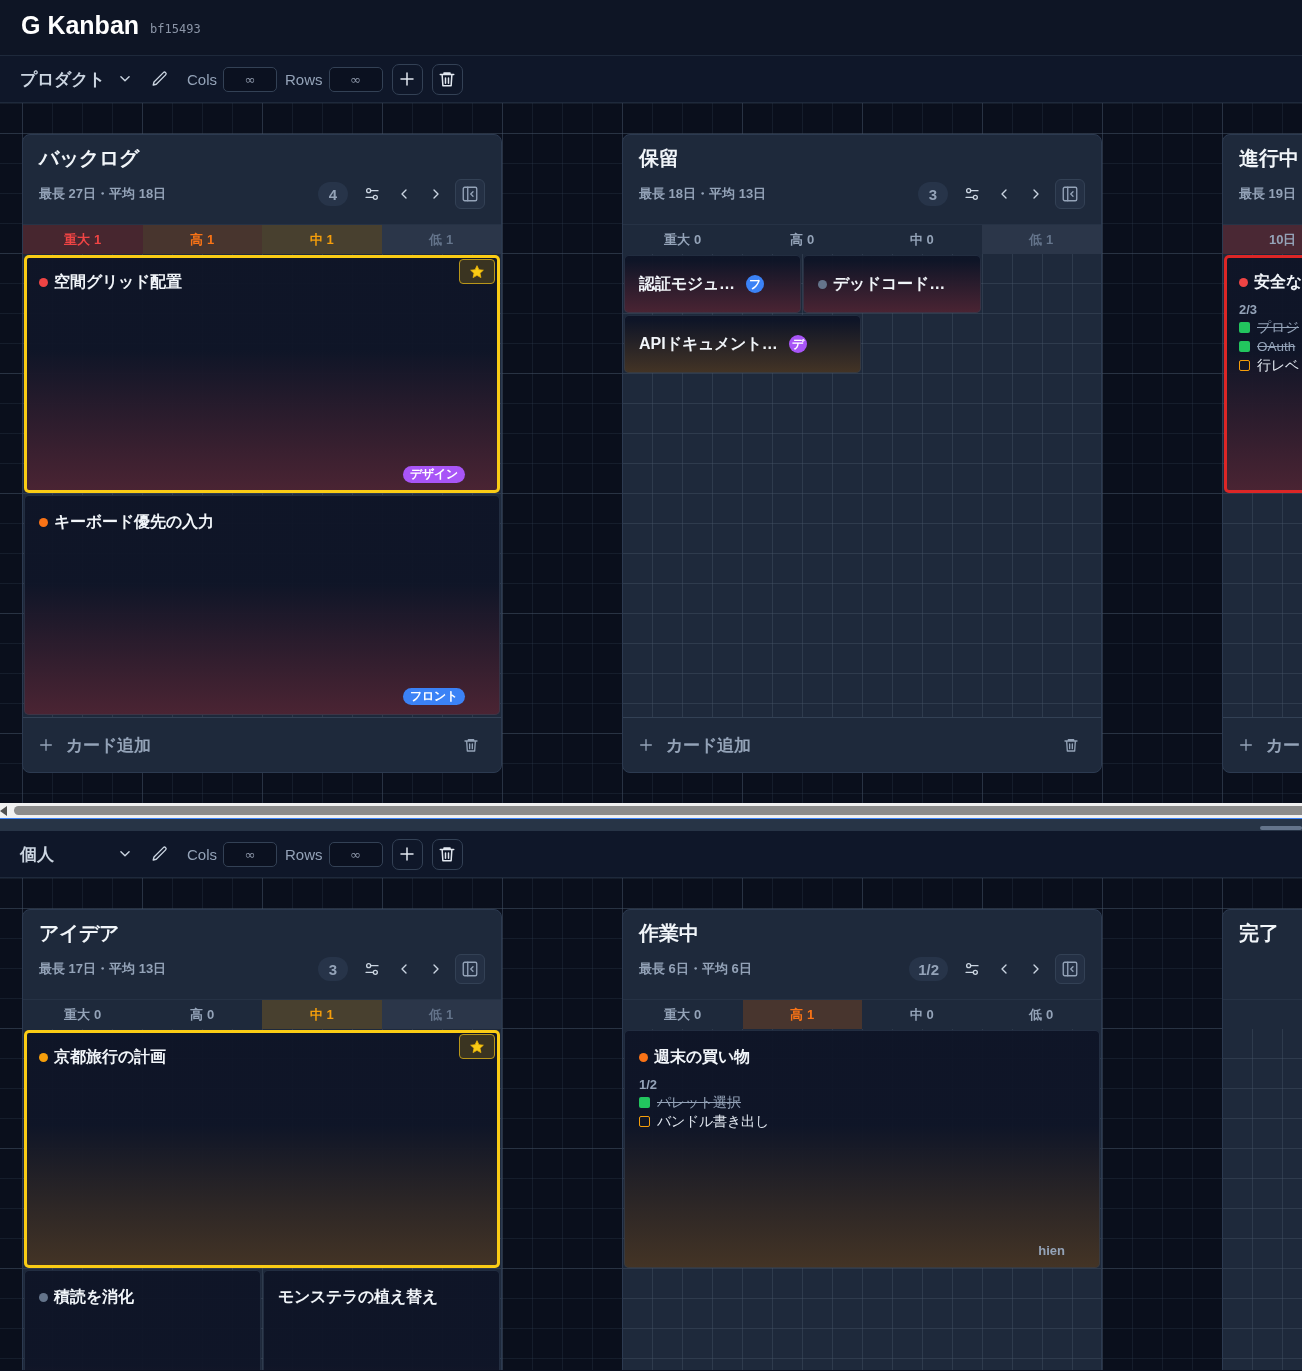 This screenshot has height=1371, width=1302. Describe the element at coordinates (862, 1149) in the screenshot. I see `task-card: 週末の買い物 1/2 パレット選択 バンドル書き出し hien` at that location.